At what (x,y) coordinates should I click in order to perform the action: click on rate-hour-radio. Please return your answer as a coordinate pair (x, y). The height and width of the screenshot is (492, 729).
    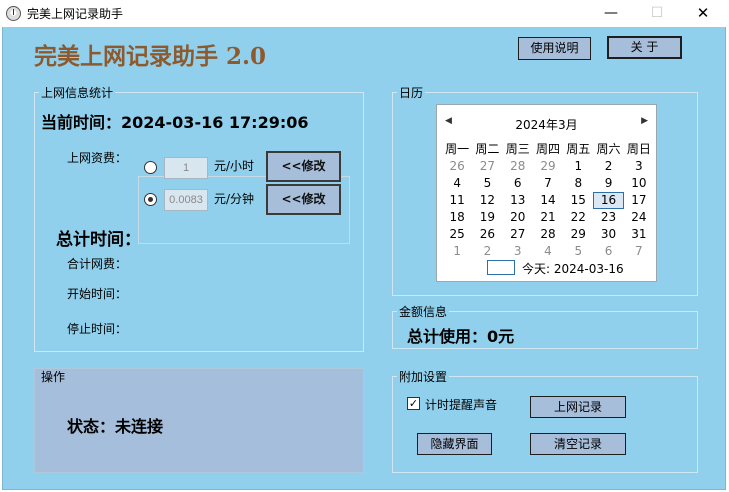
    Looking at the image, I should click on (150, 167).